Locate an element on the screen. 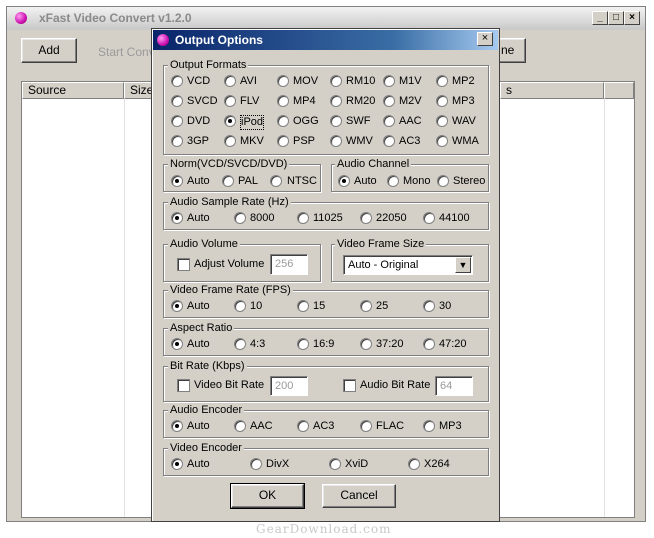  audio-encoder-label-ac3: AC3 is located at coordinates (324, 426).